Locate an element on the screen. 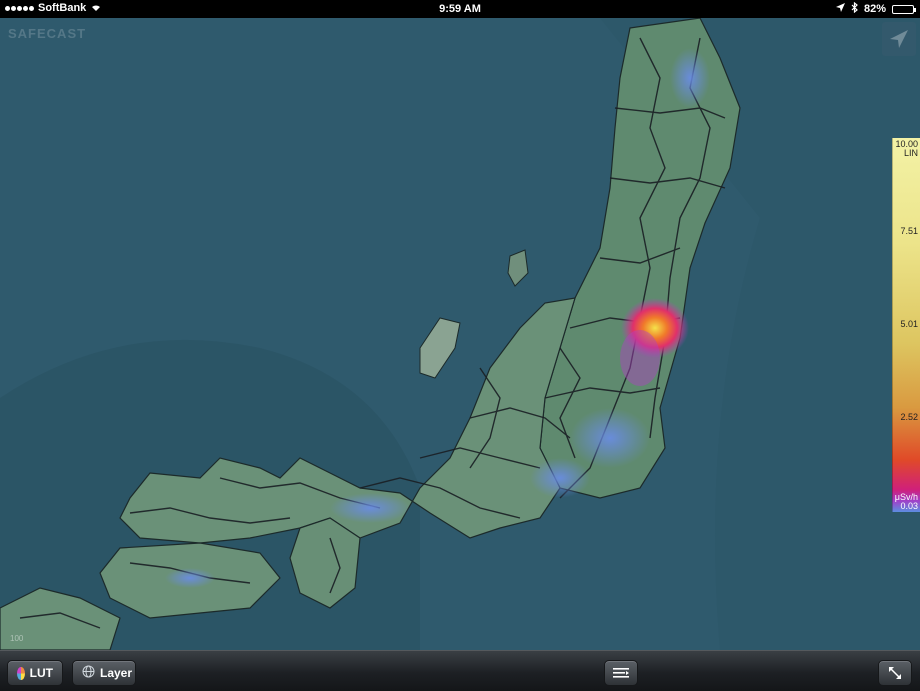 This screenshot has width=920, height=691. legend-tick: 2.52 is located at coordinates (909, 417).